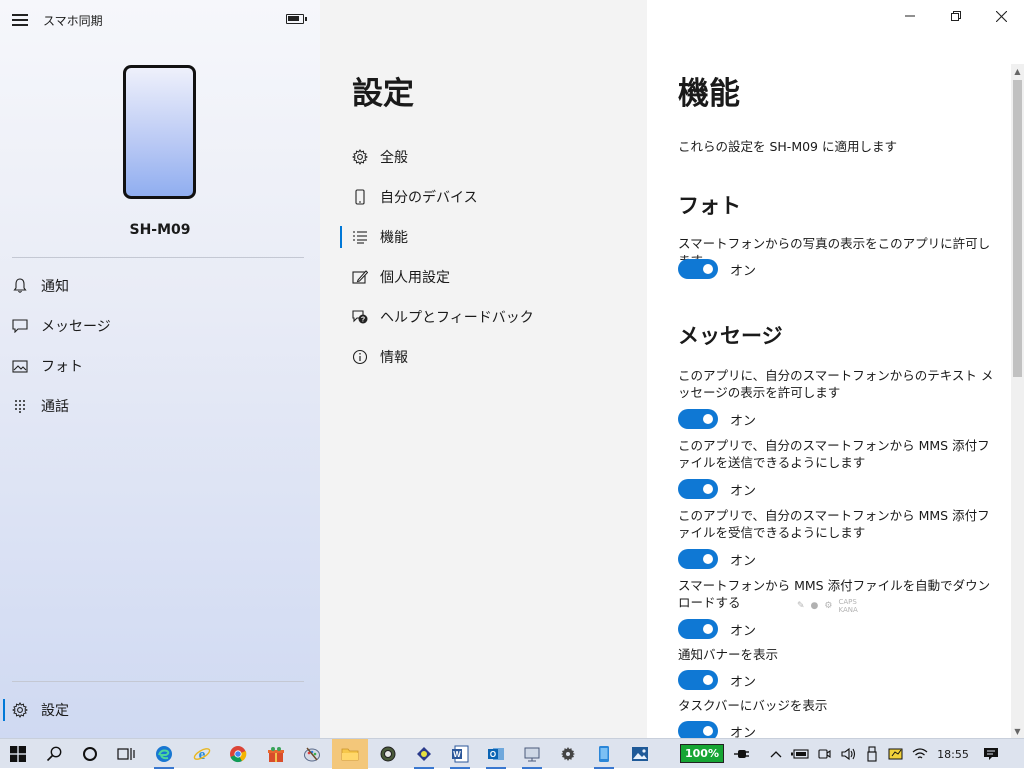 The image size is (1024, 769). Describe the element at coordinates (490, 157) in the screenshot. I see `settings-item-general: 全般` at that location.